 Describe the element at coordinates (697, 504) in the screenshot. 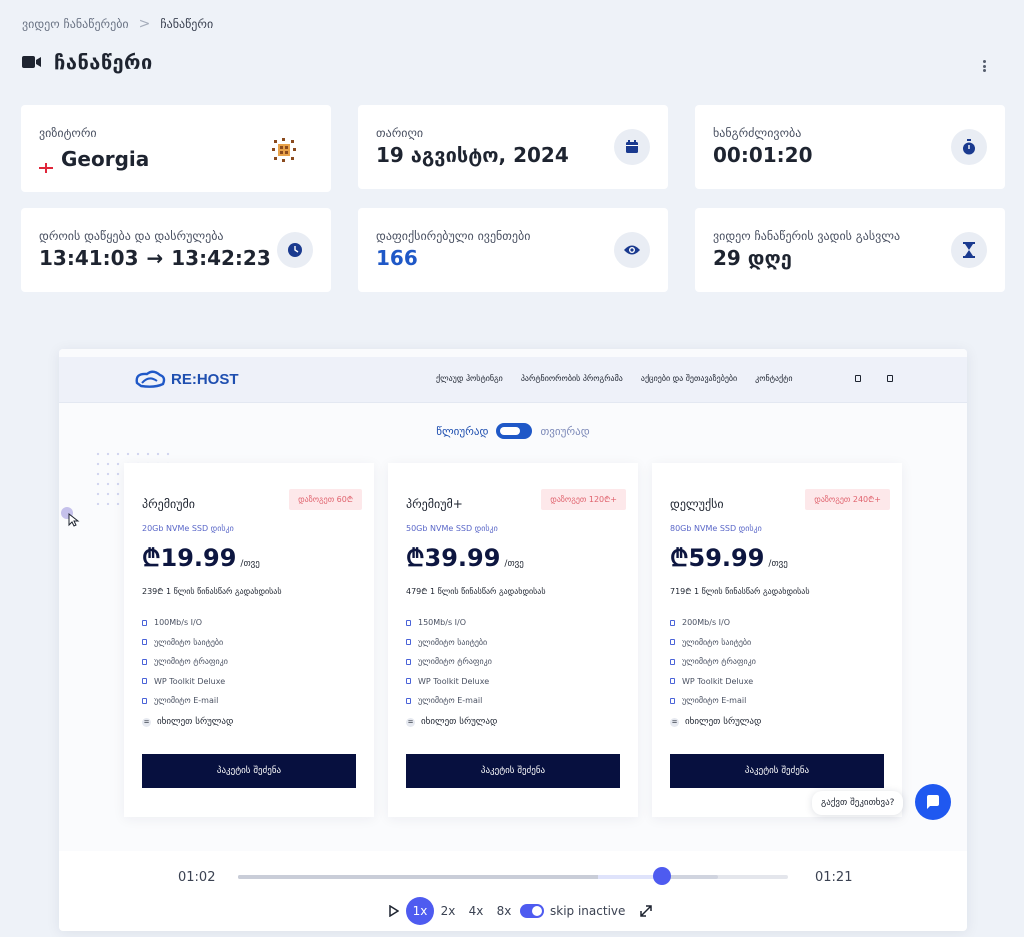

I see `plan-name: დელუქსი` at that location.